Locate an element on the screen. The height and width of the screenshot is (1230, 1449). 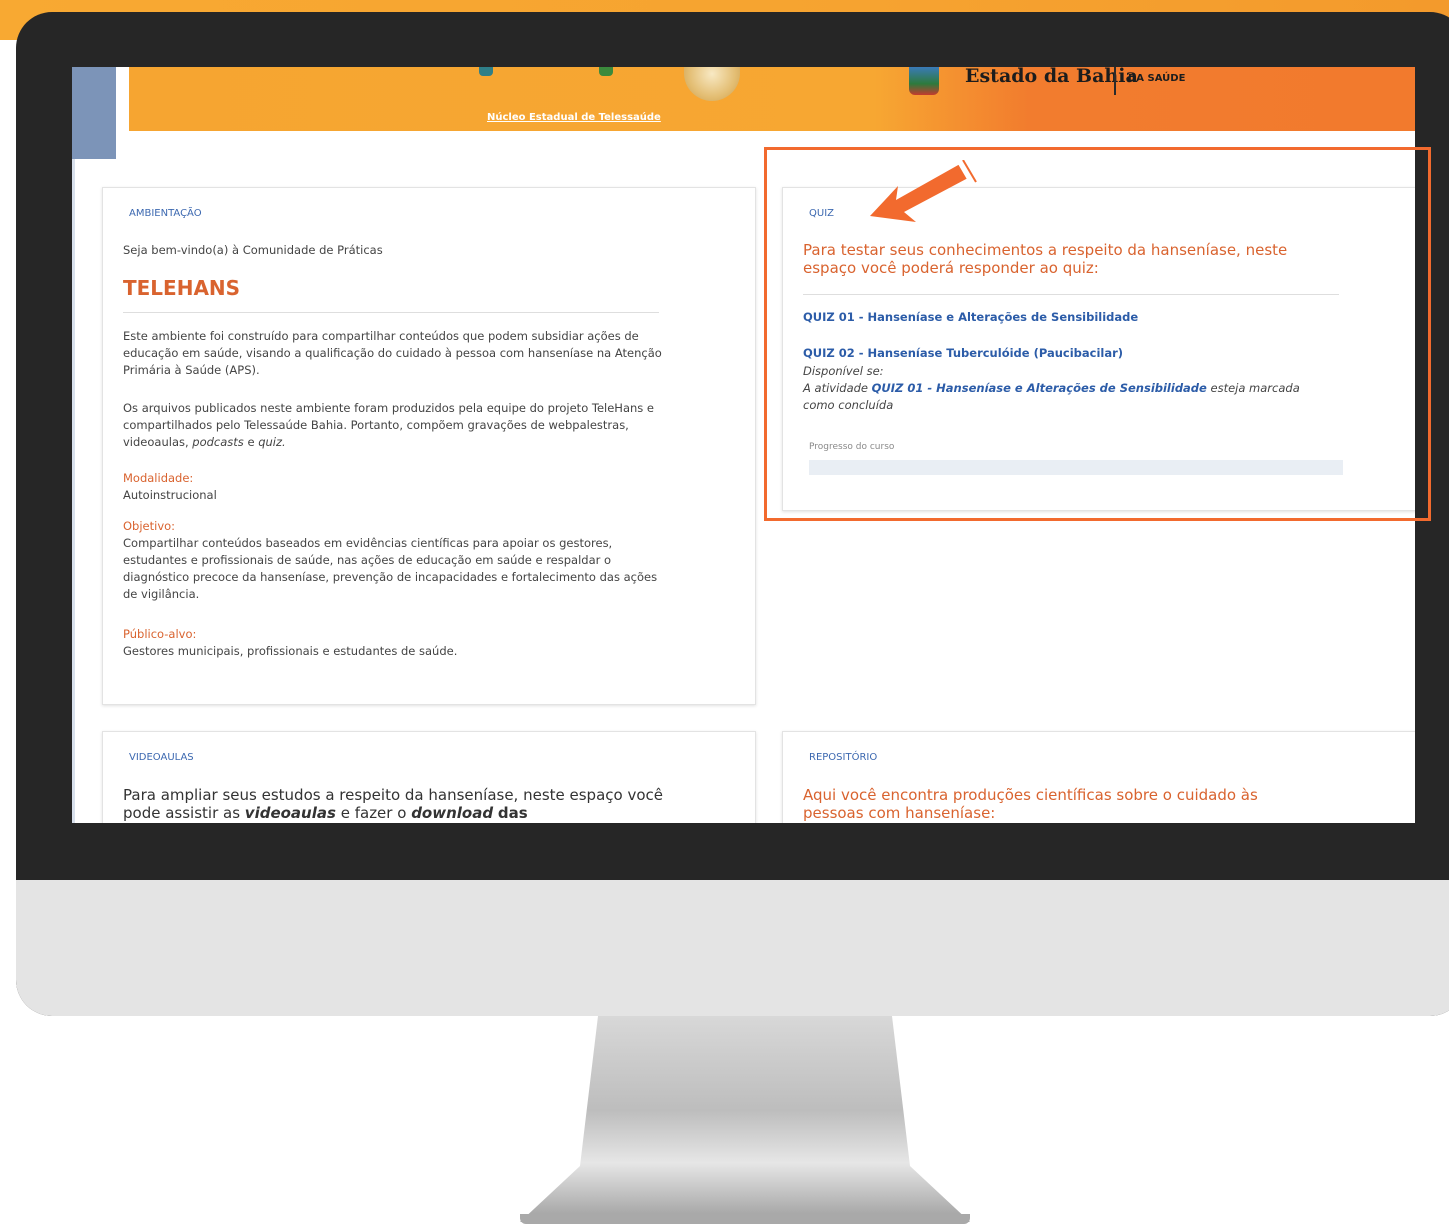
telehans-heading: TELEHANS is located at coordinates (182, 288).